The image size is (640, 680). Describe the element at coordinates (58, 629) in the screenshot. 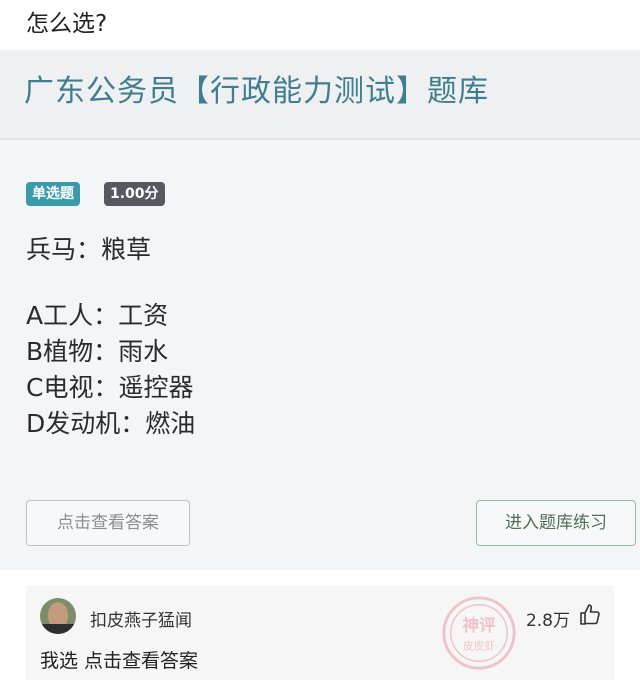

I see `avatar-shirt` at that location.